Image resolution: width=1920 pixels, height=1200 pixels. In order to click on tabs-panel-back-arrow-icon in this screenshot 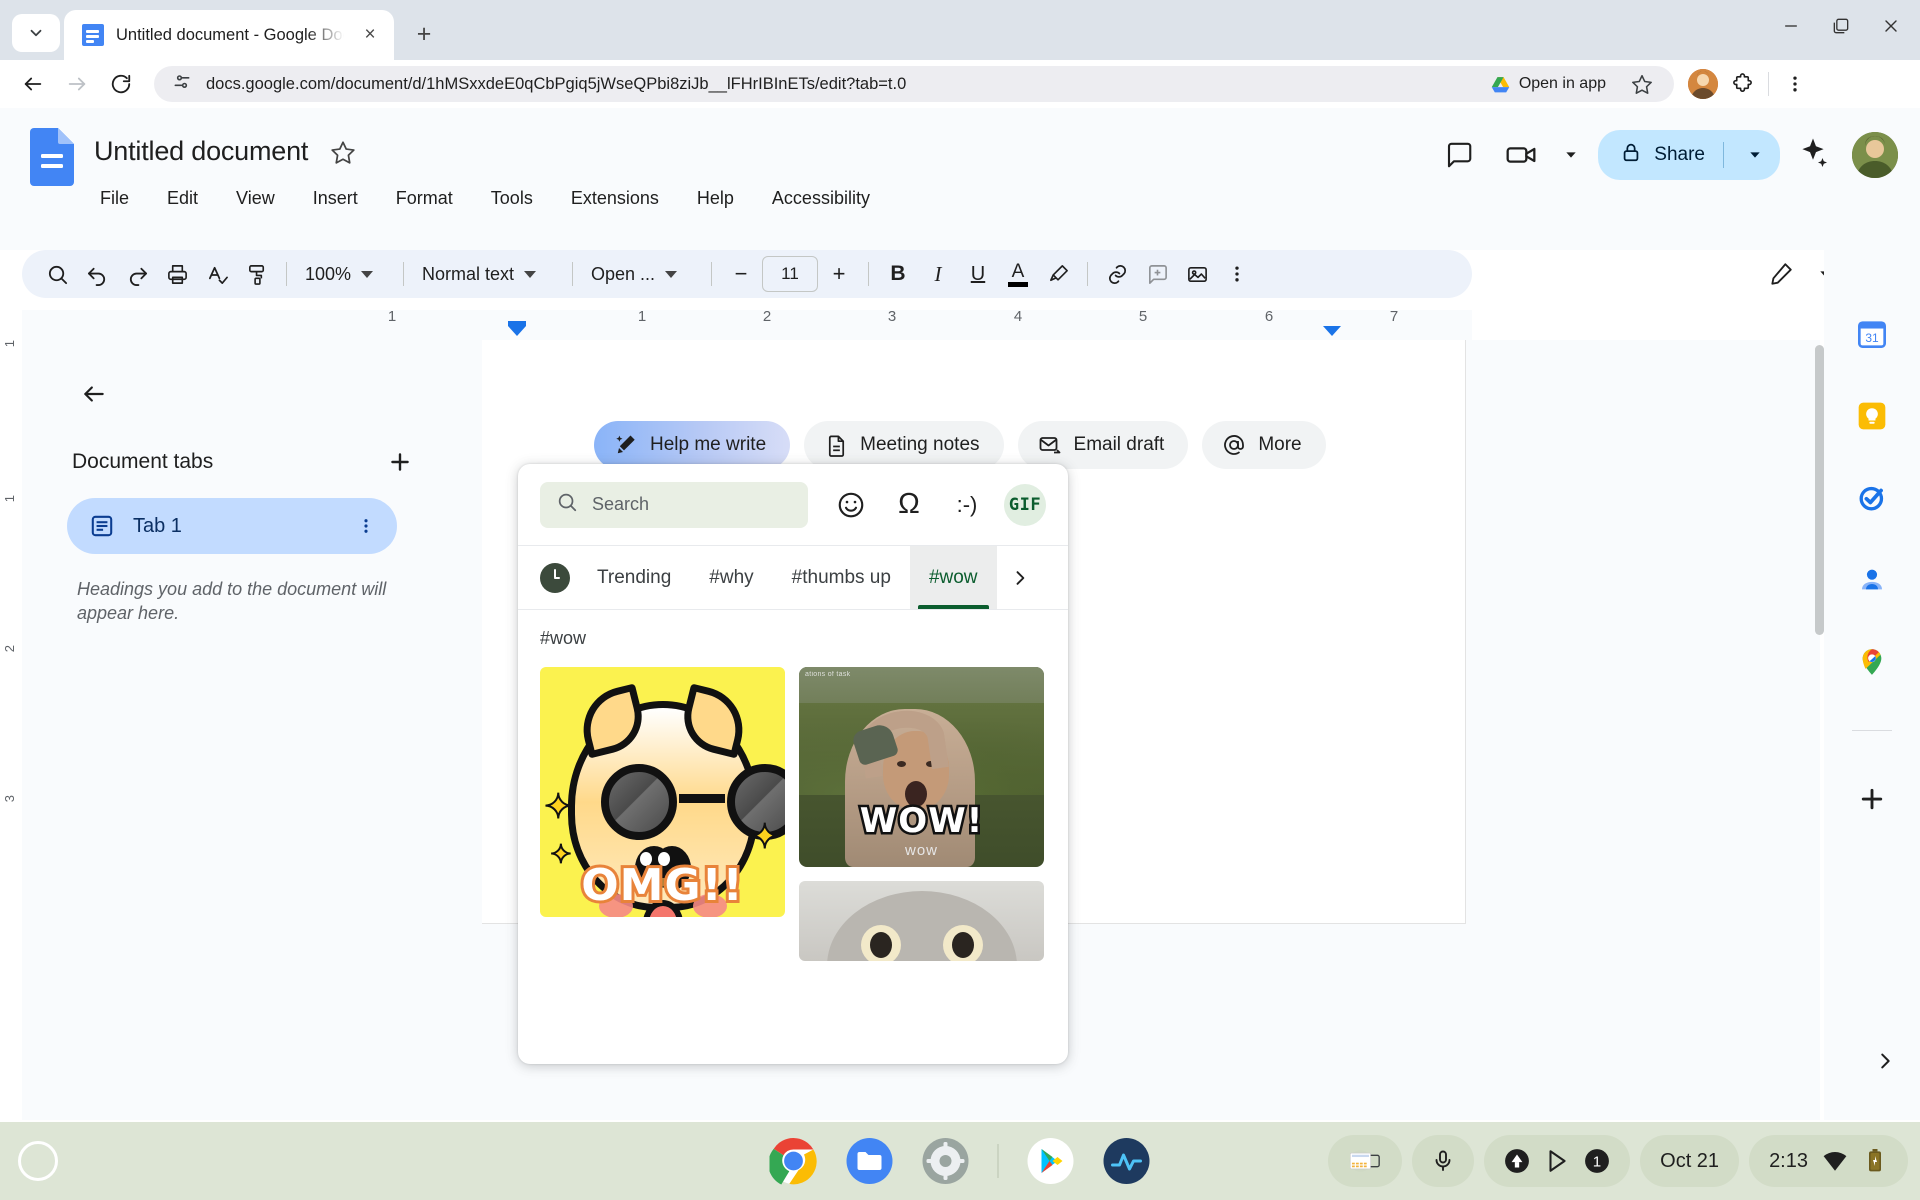, I will do `click(94, 394)`.